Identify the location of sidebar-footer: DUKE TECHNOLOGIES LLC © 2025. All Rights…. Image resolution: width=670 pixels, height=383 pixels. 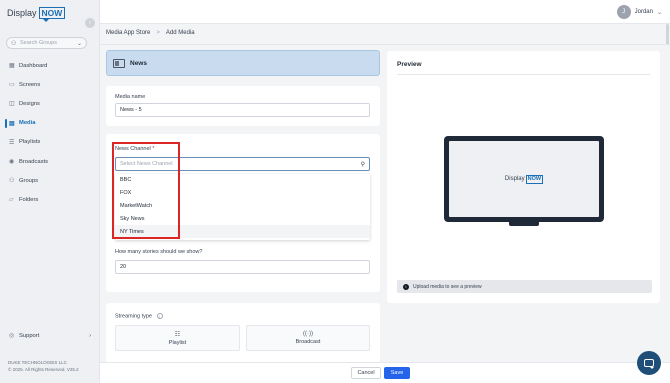
(43, 366).